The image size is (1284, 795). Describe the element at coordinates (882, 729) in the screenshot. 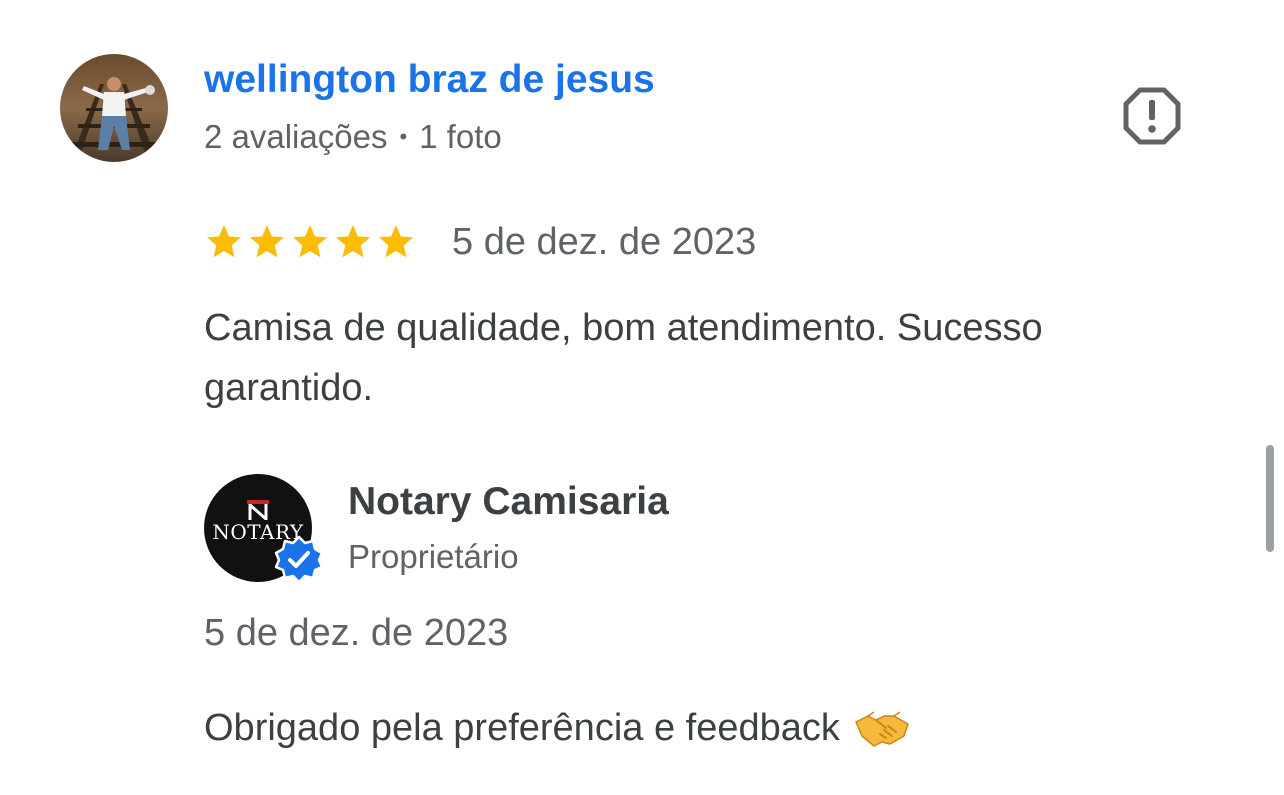

I see `handshake-emoji-icon` at that location.